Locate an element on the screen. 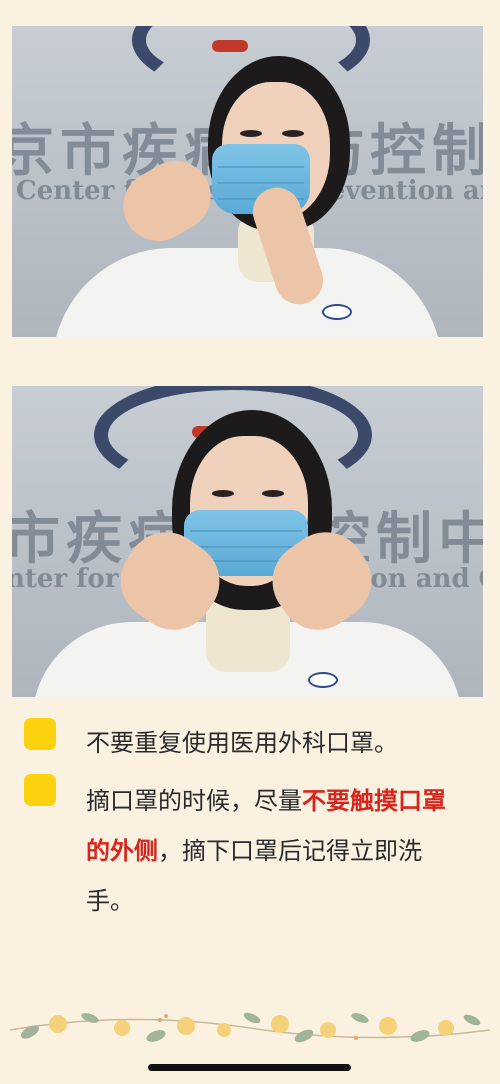 The width and height of the screenshot is (500, 1084). tip-2-text: 摘口罩的时候，尽量不要触摸口罩的外侧，摘下口罩后记得立即洗手。 is located at coordinates (276, 851).